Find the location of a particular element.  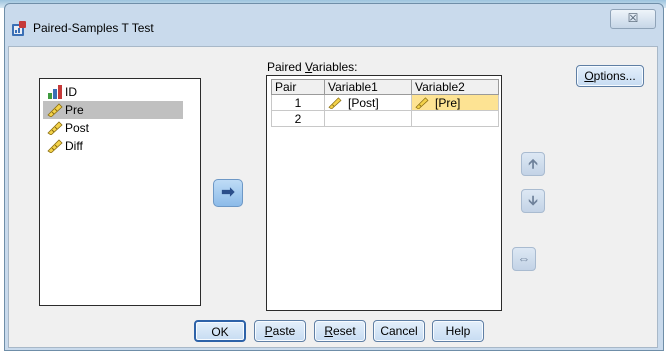

paste-accel: P is located at coordinates (268, 331).